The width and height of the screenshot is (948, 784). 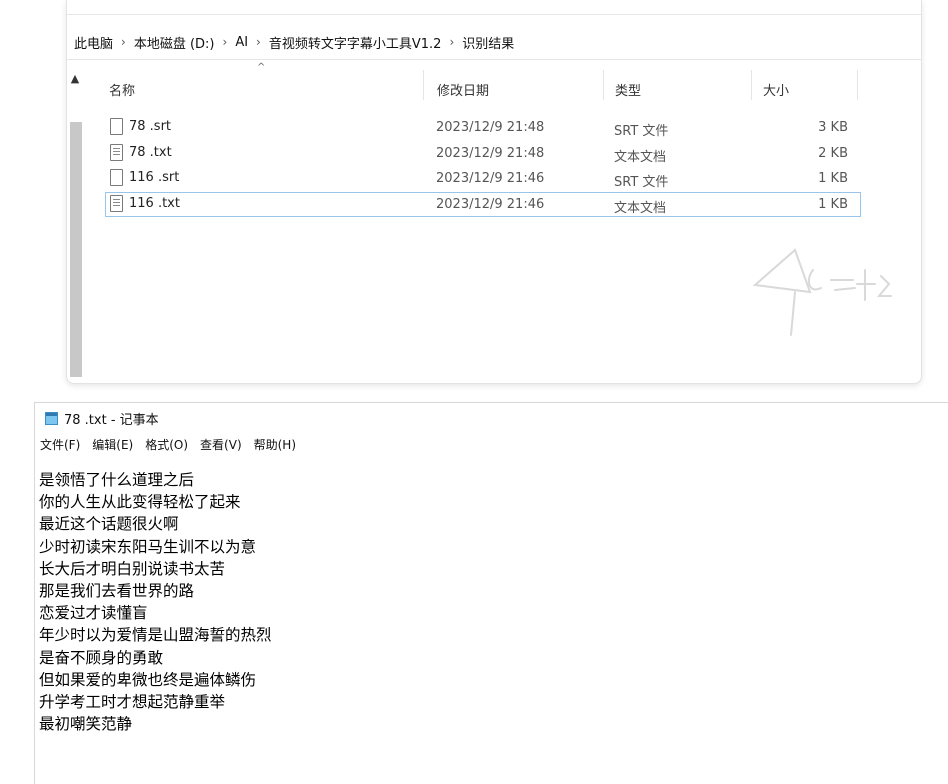 I want to click on notepad-title-bar: 78 .txt - 记事本, so click(x=491, y=418).